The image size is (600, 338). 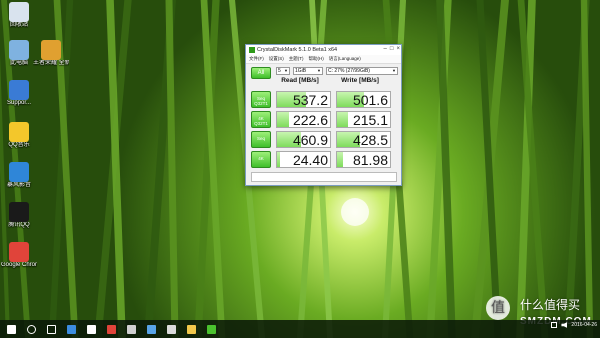 What do you see at coordinates (19, 215) in the screenshot?
I see `desktop-shortcut: 腾讯QQ` at bounding box center [19, 215].